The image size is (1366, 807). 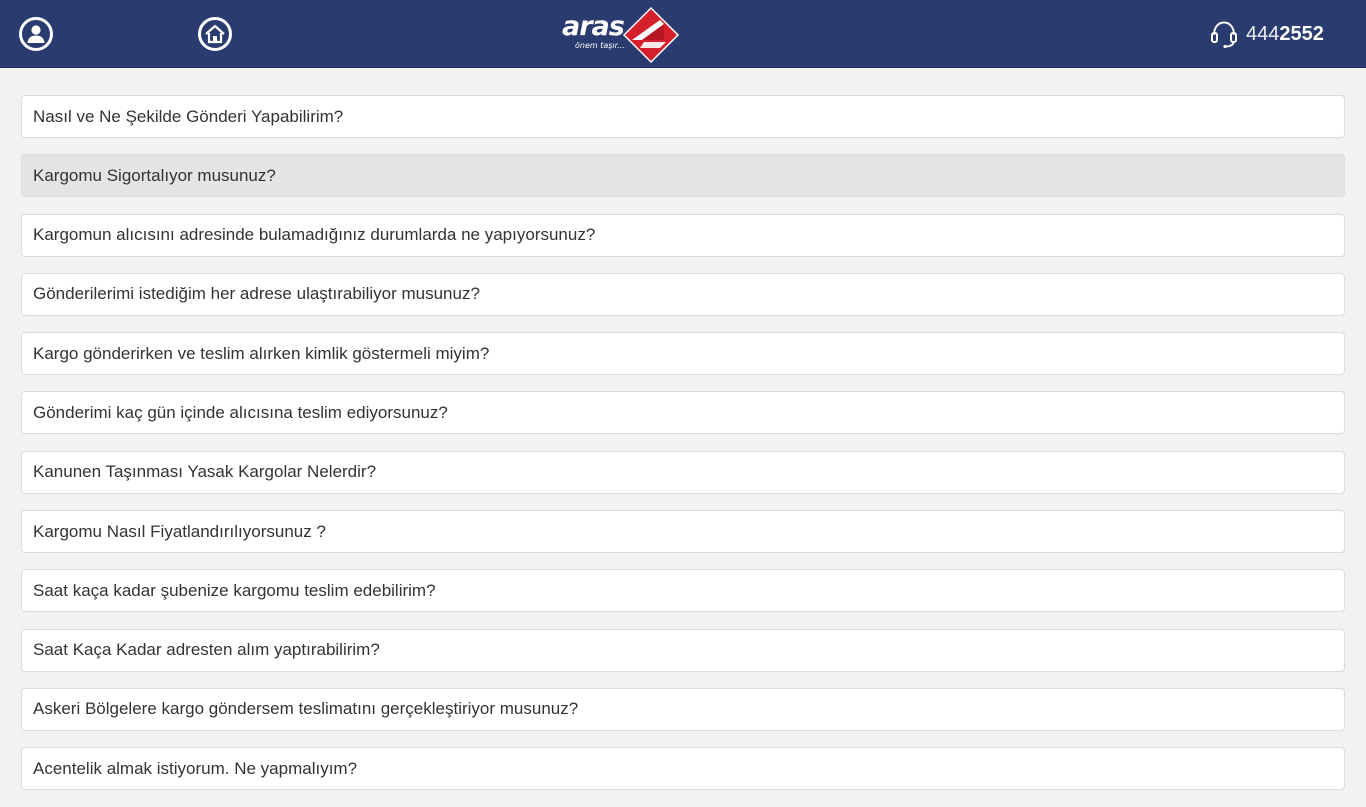 What do you see at coordinates (1224, 35) in the screenshot?
I see `headset-icon` at bounding box center [1224, 35].